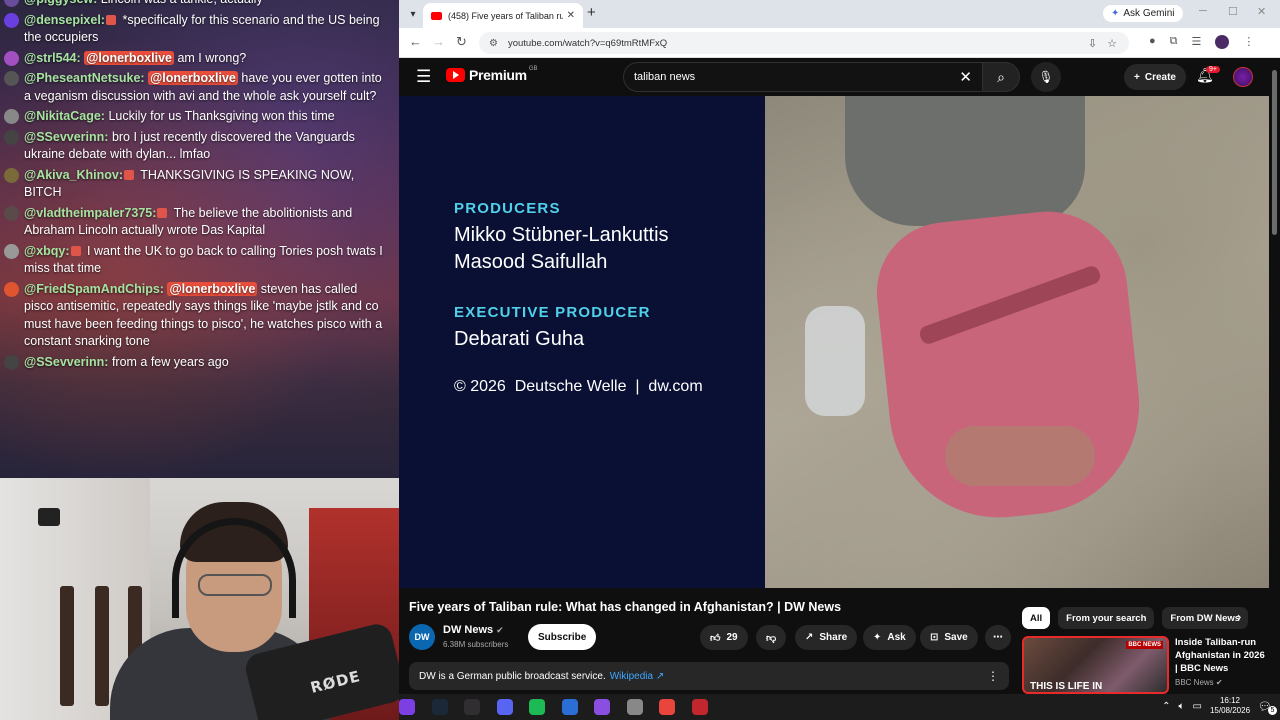 The height and width of the screenshot is (720, 1280). What do you see at coordinates (1203, 11) in the screenshot?
I see `minimize-icon: ─` at bounding box center [1203, 11].